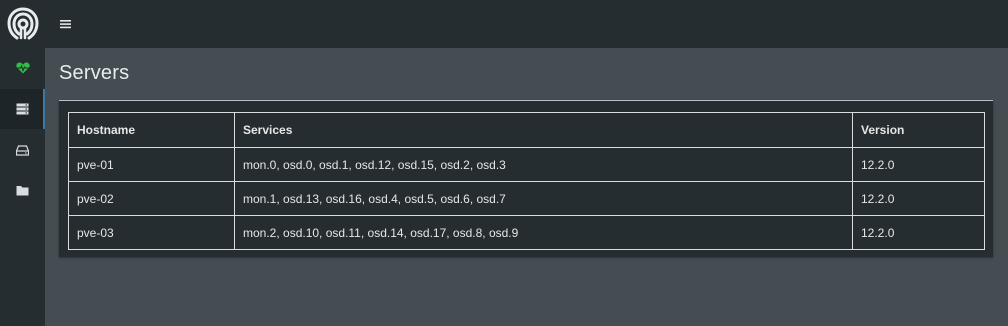 The image size is (1008, 326). I want to click on sidebar, so click(22, 163).